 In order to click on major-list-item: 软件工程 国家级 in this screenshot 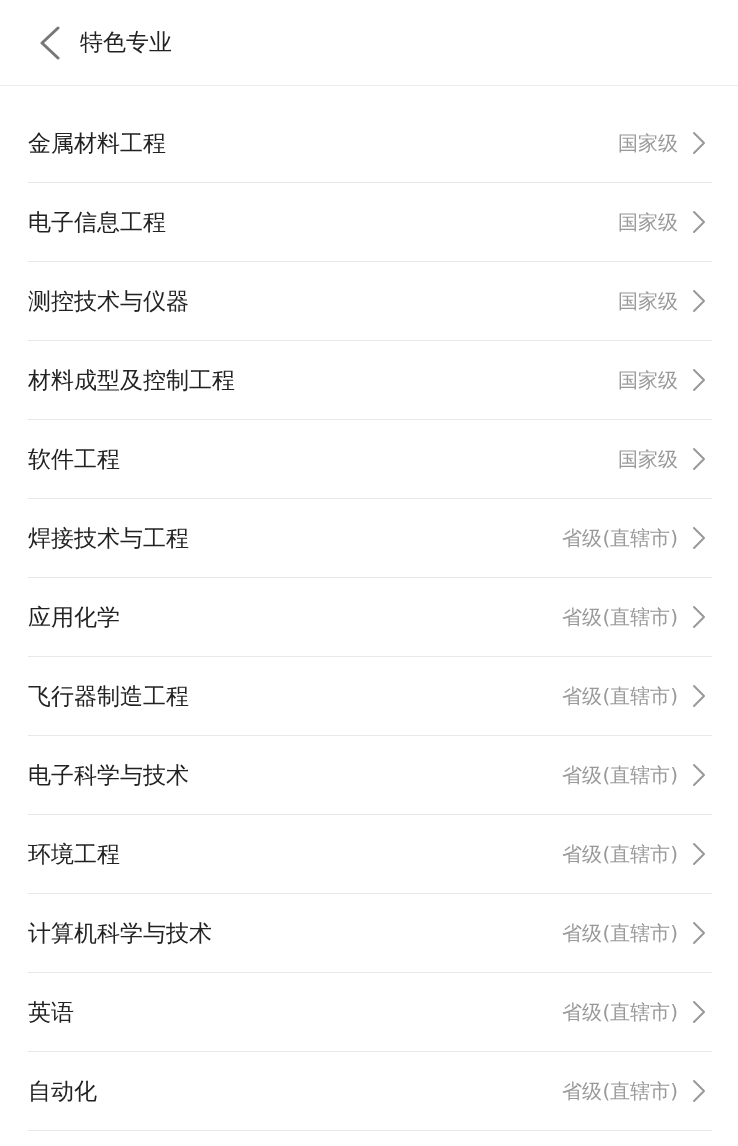, I will do `click(370, 459)`.